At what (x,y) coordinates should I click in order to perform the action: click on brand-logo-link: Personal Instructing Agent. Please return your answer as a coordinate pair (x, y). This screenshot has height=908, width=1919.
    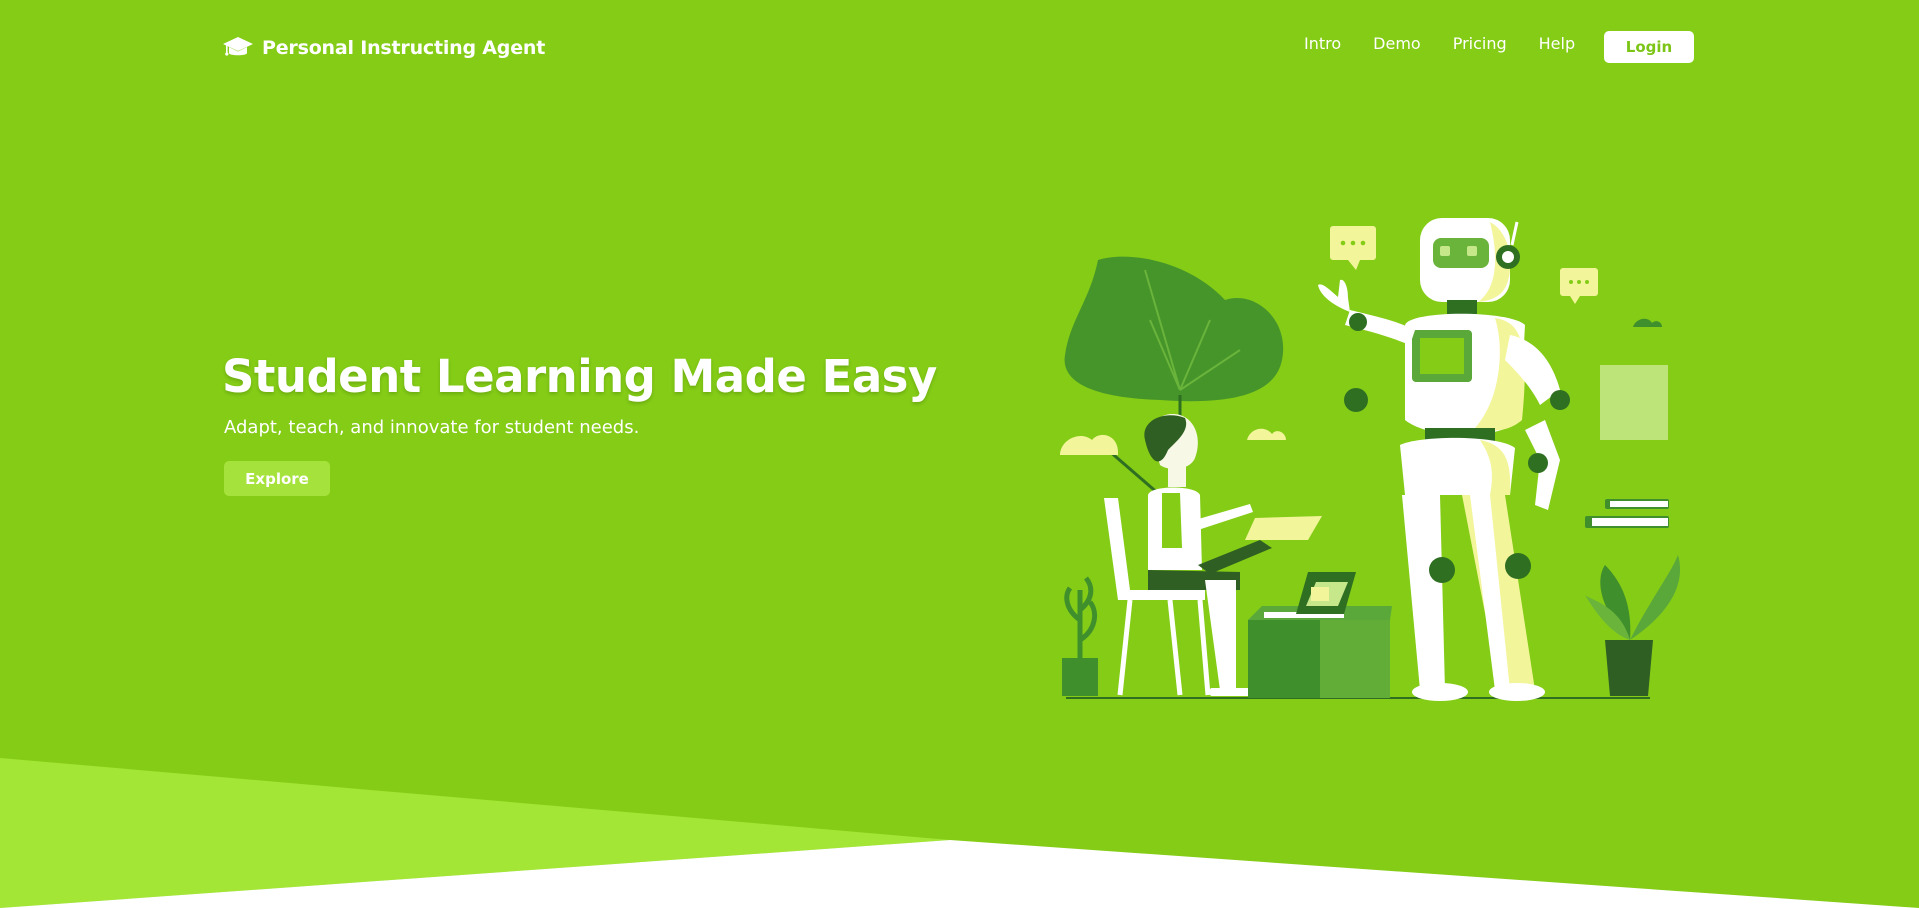
    Looking at the image, I should click on (383, 48).